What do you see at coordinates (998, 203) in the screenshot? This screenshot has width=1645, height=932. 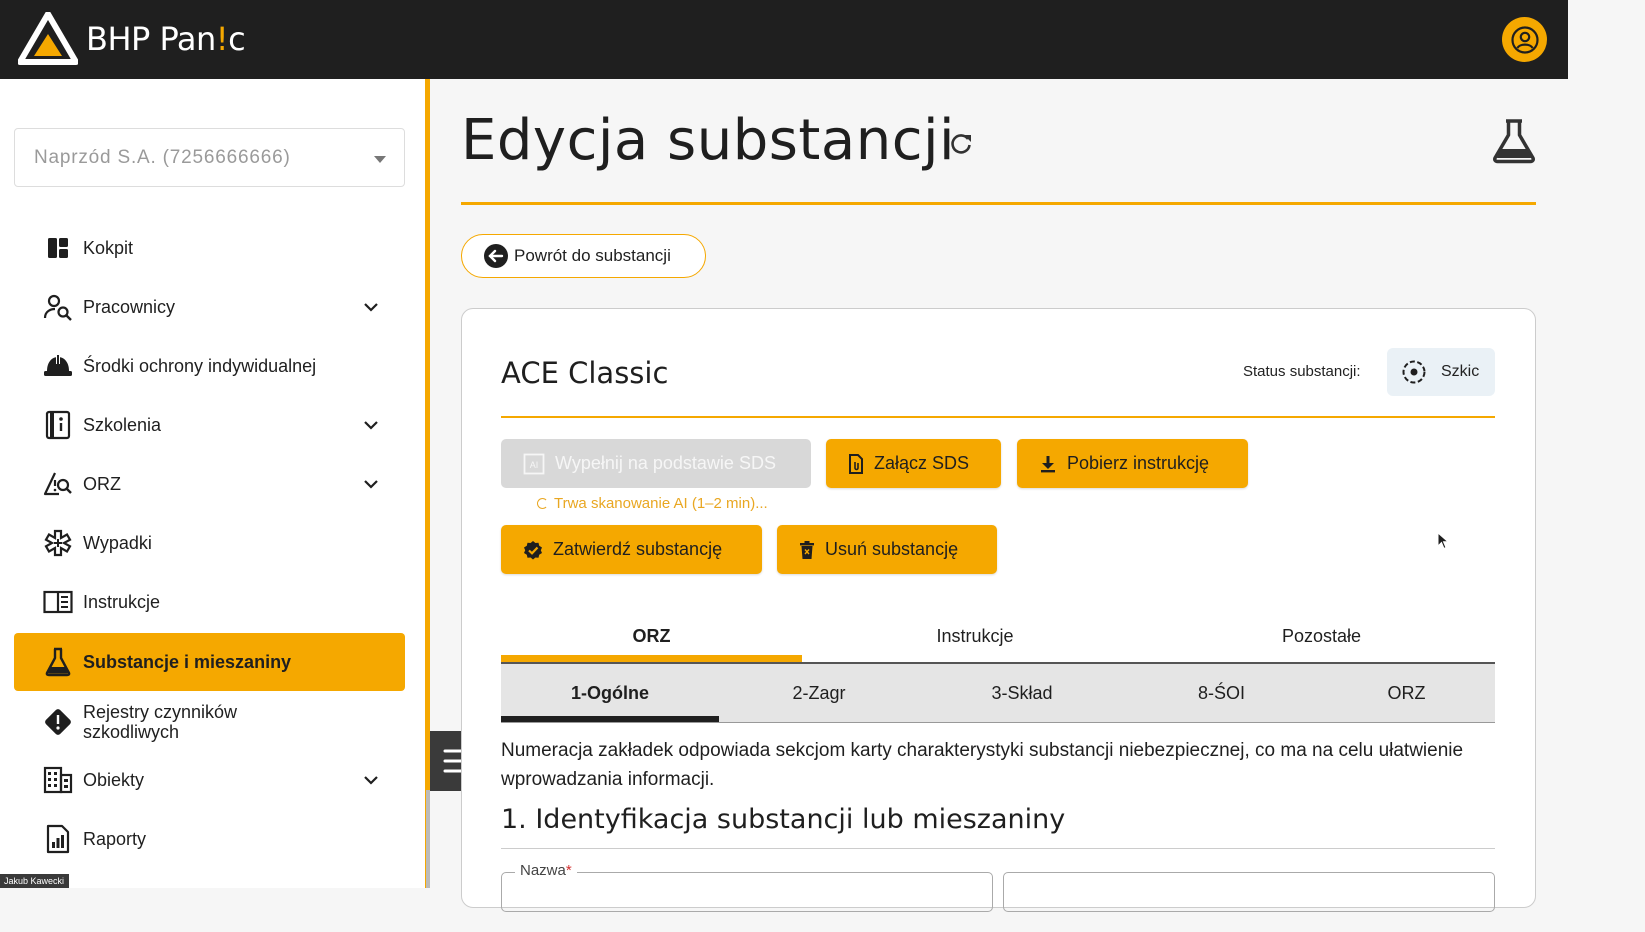 I see `title-divider` at bounding box center [998, 203].